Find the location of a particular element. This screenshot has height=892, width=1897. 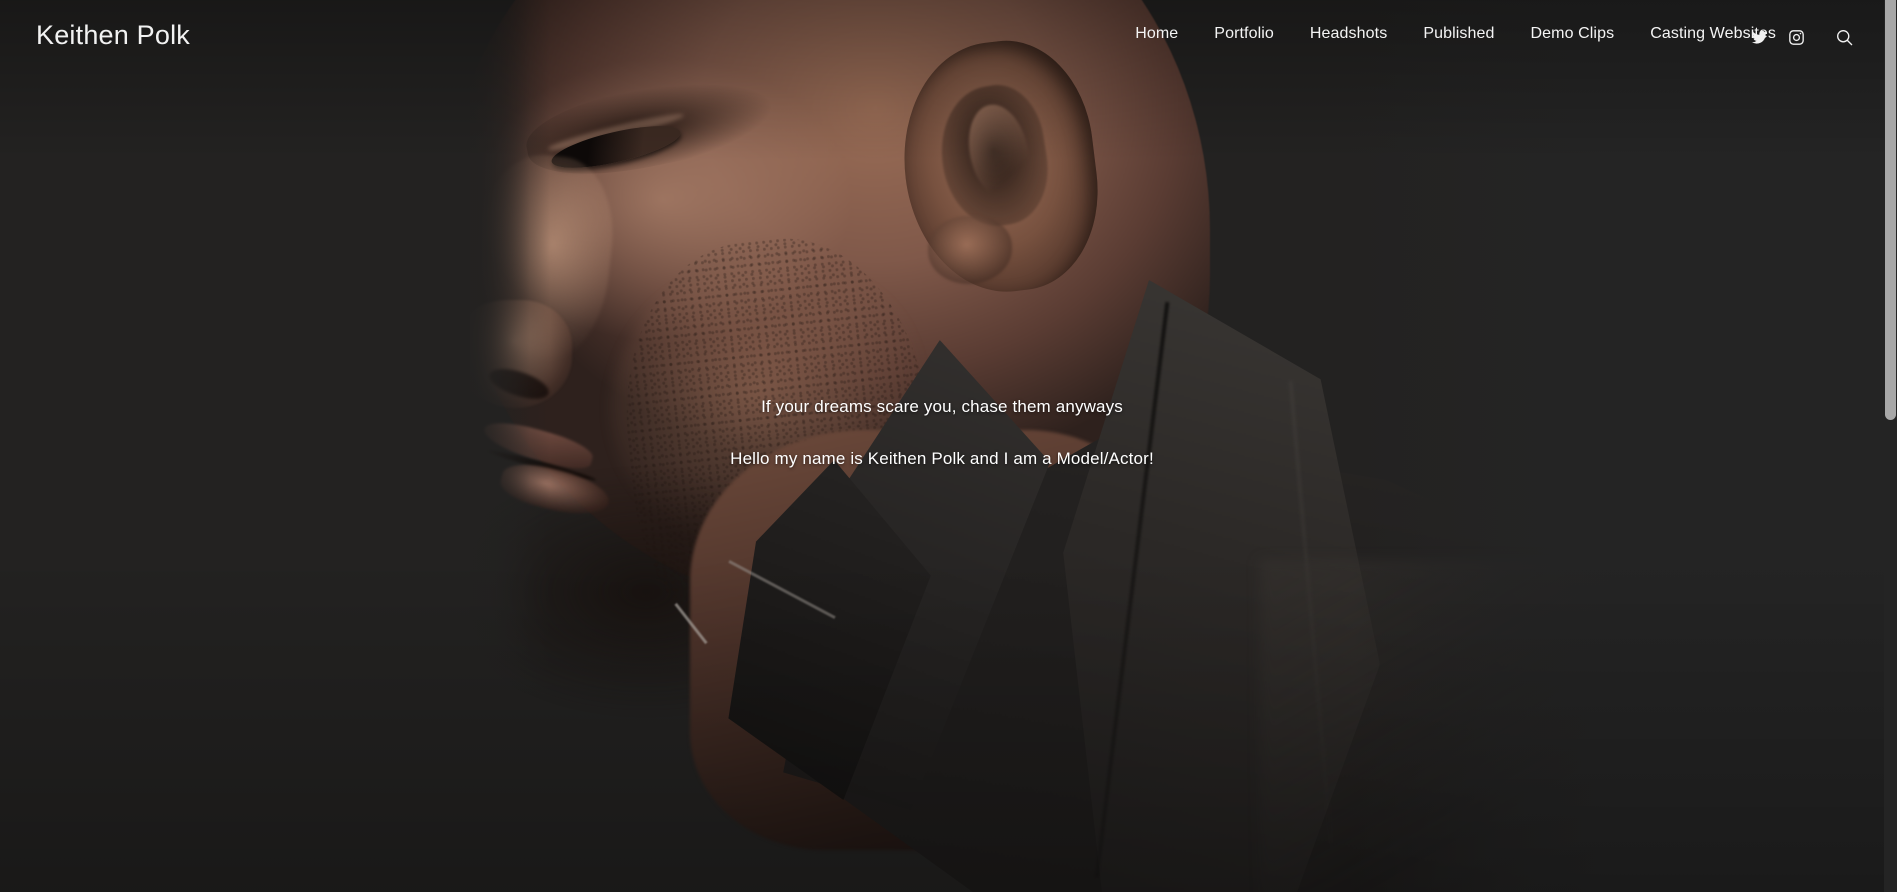

instagram-icon is located at coordinates (1796, 38).